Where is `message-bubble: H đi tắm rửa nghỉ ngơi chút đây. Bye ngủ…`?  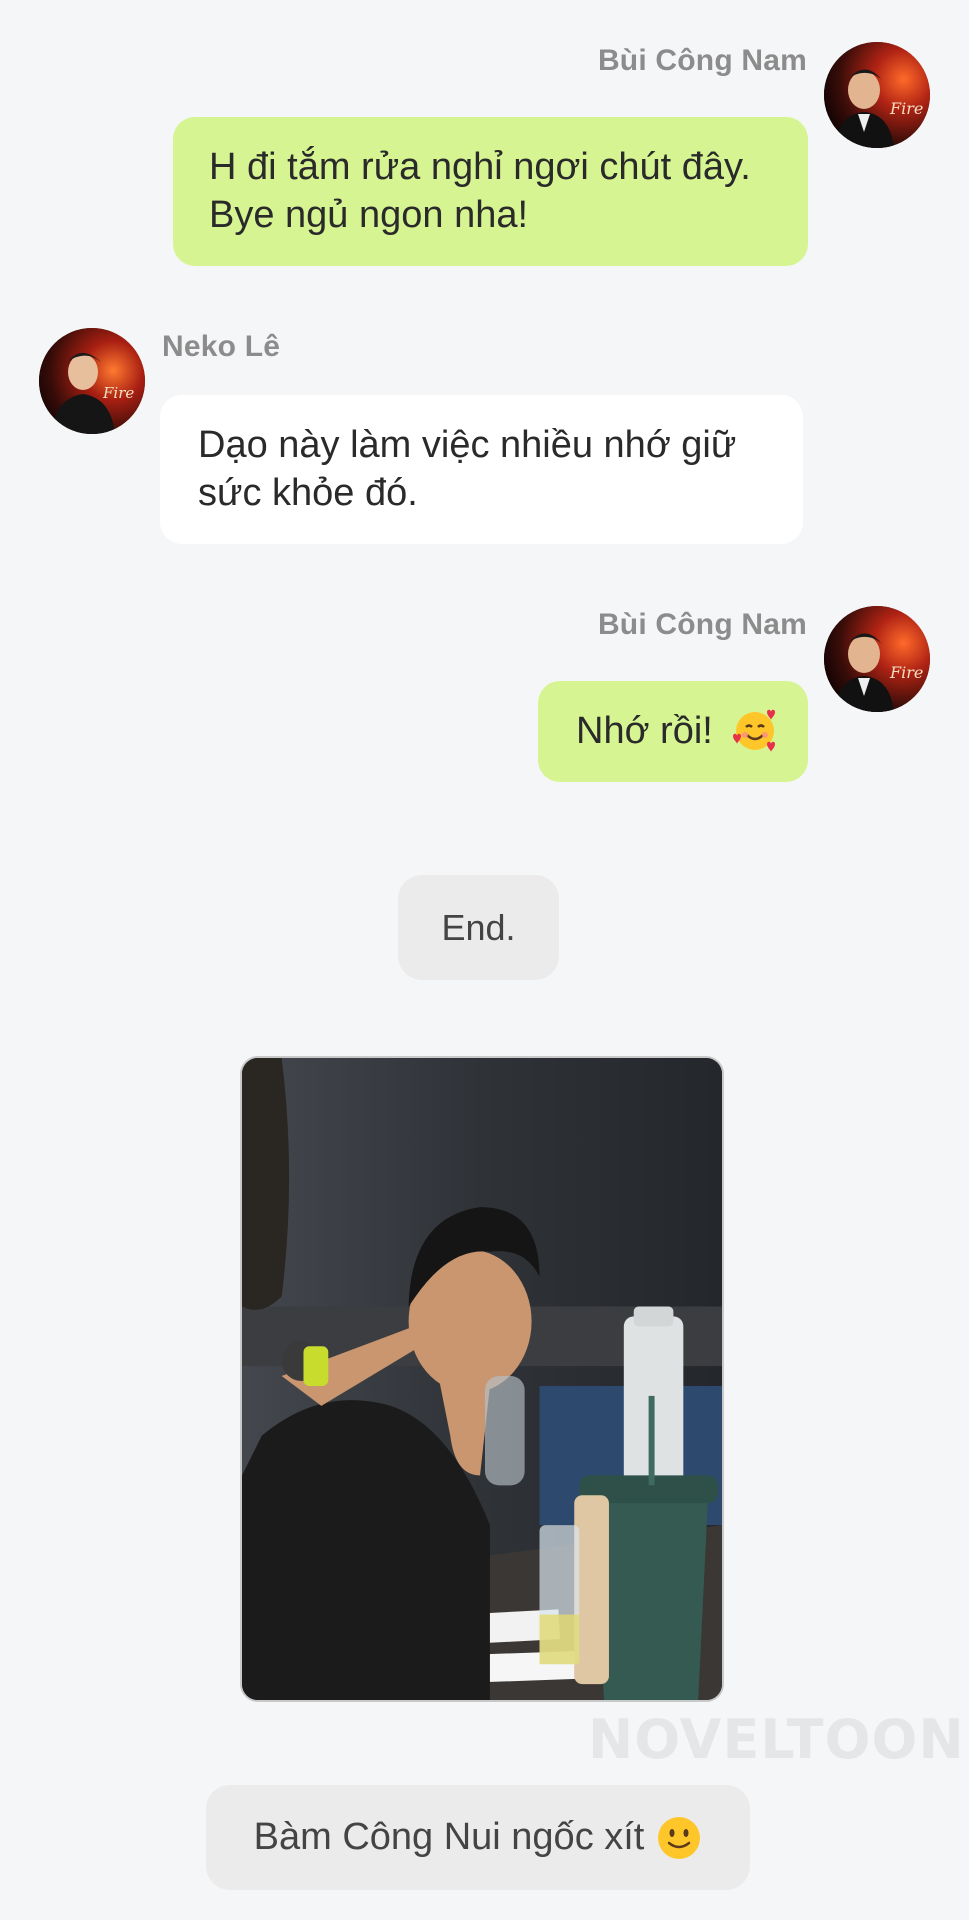
message-bubble: H đi tắm rửa nghỉ ngơi chút đây. Bye ngủ… is located at coordinates (490, 191).